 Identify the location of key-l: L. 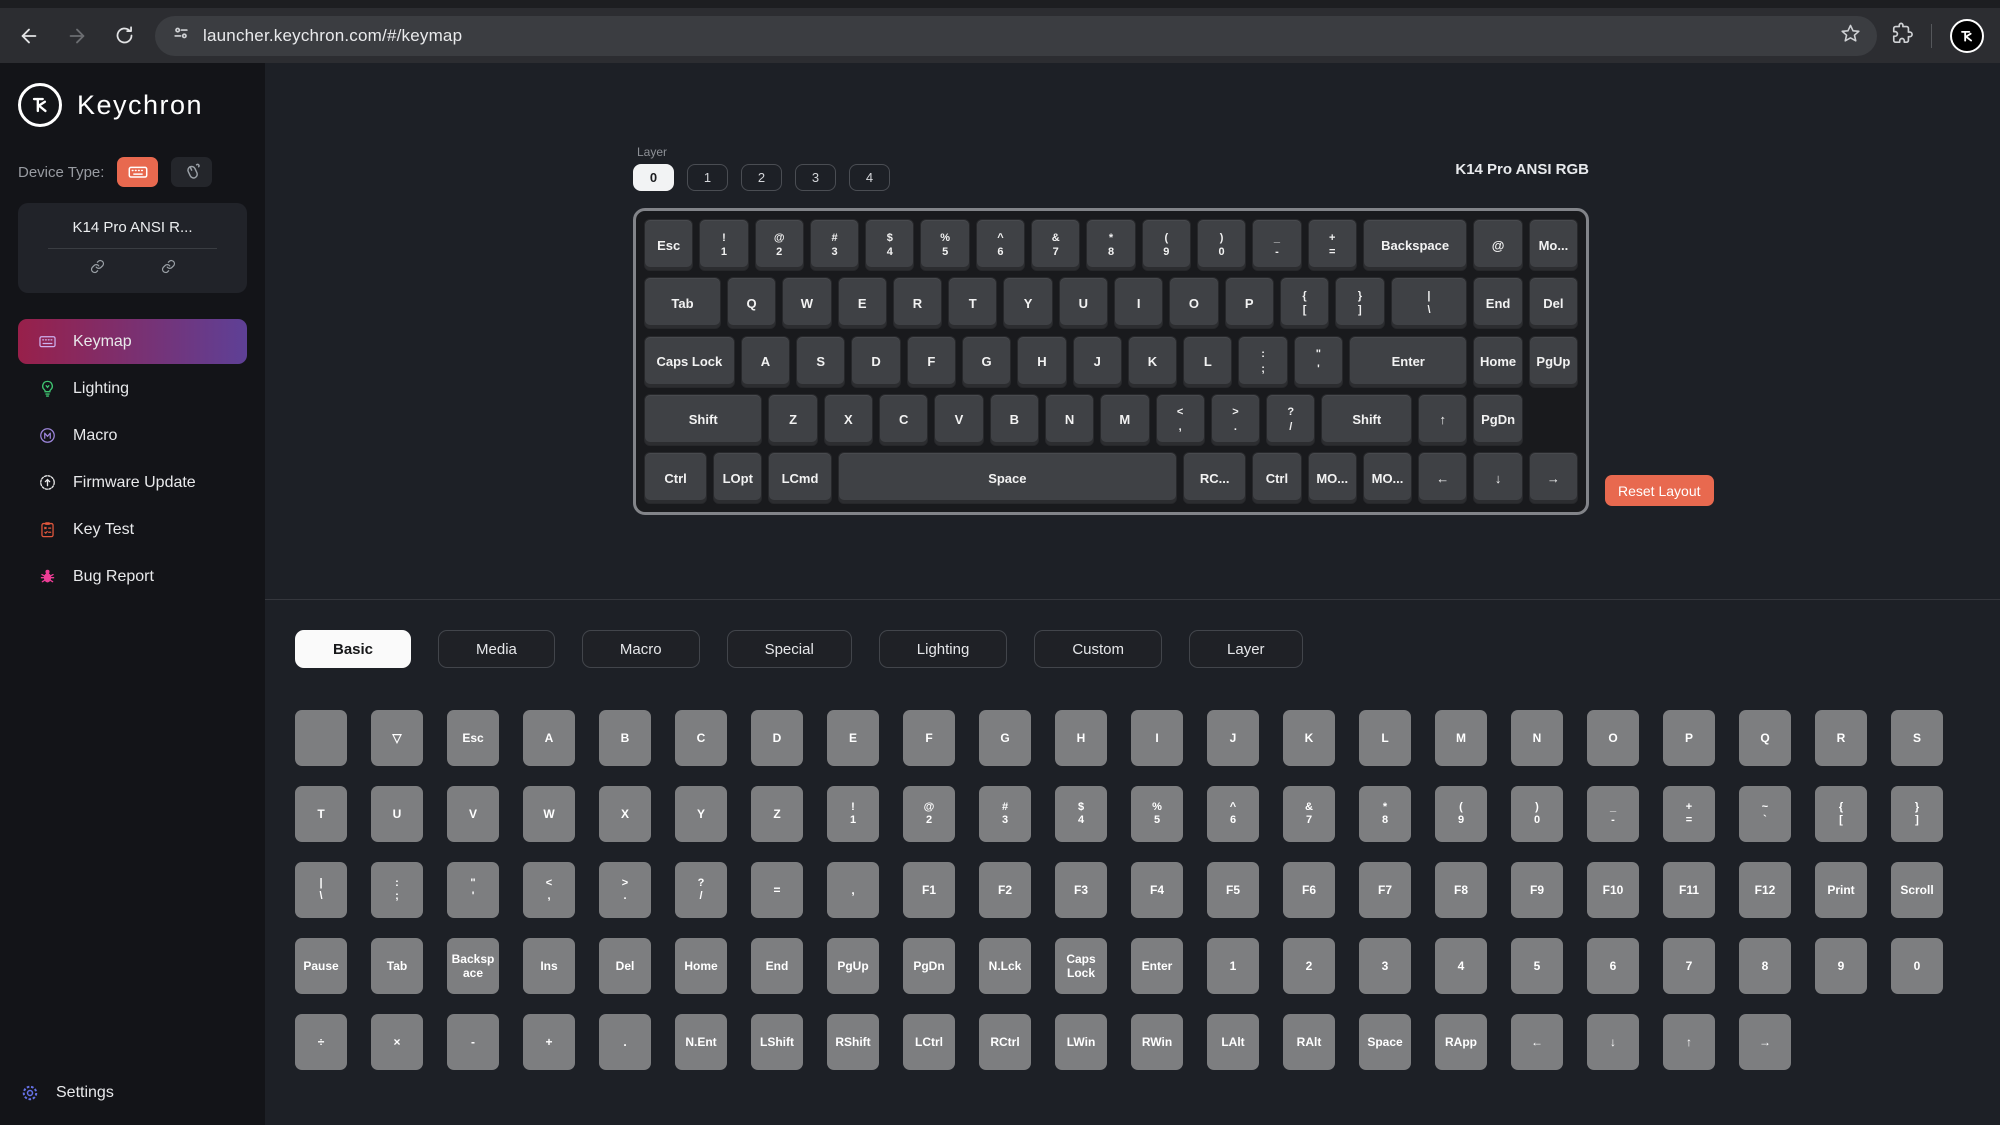
(1208, 361).